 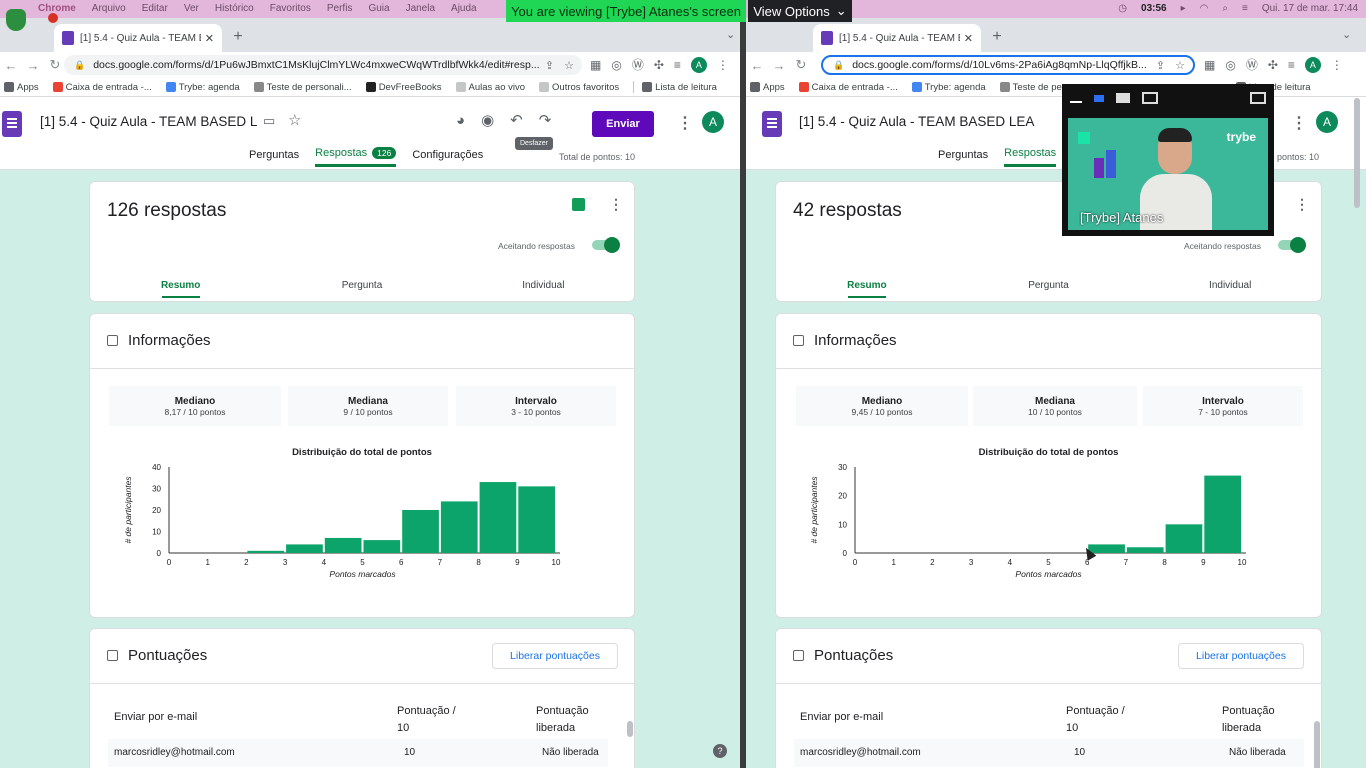 What do you see at coordinates (1030, 157) in the screenshot?
I see `tab-respostas: Respostas` at bounding box center [1030, 157].